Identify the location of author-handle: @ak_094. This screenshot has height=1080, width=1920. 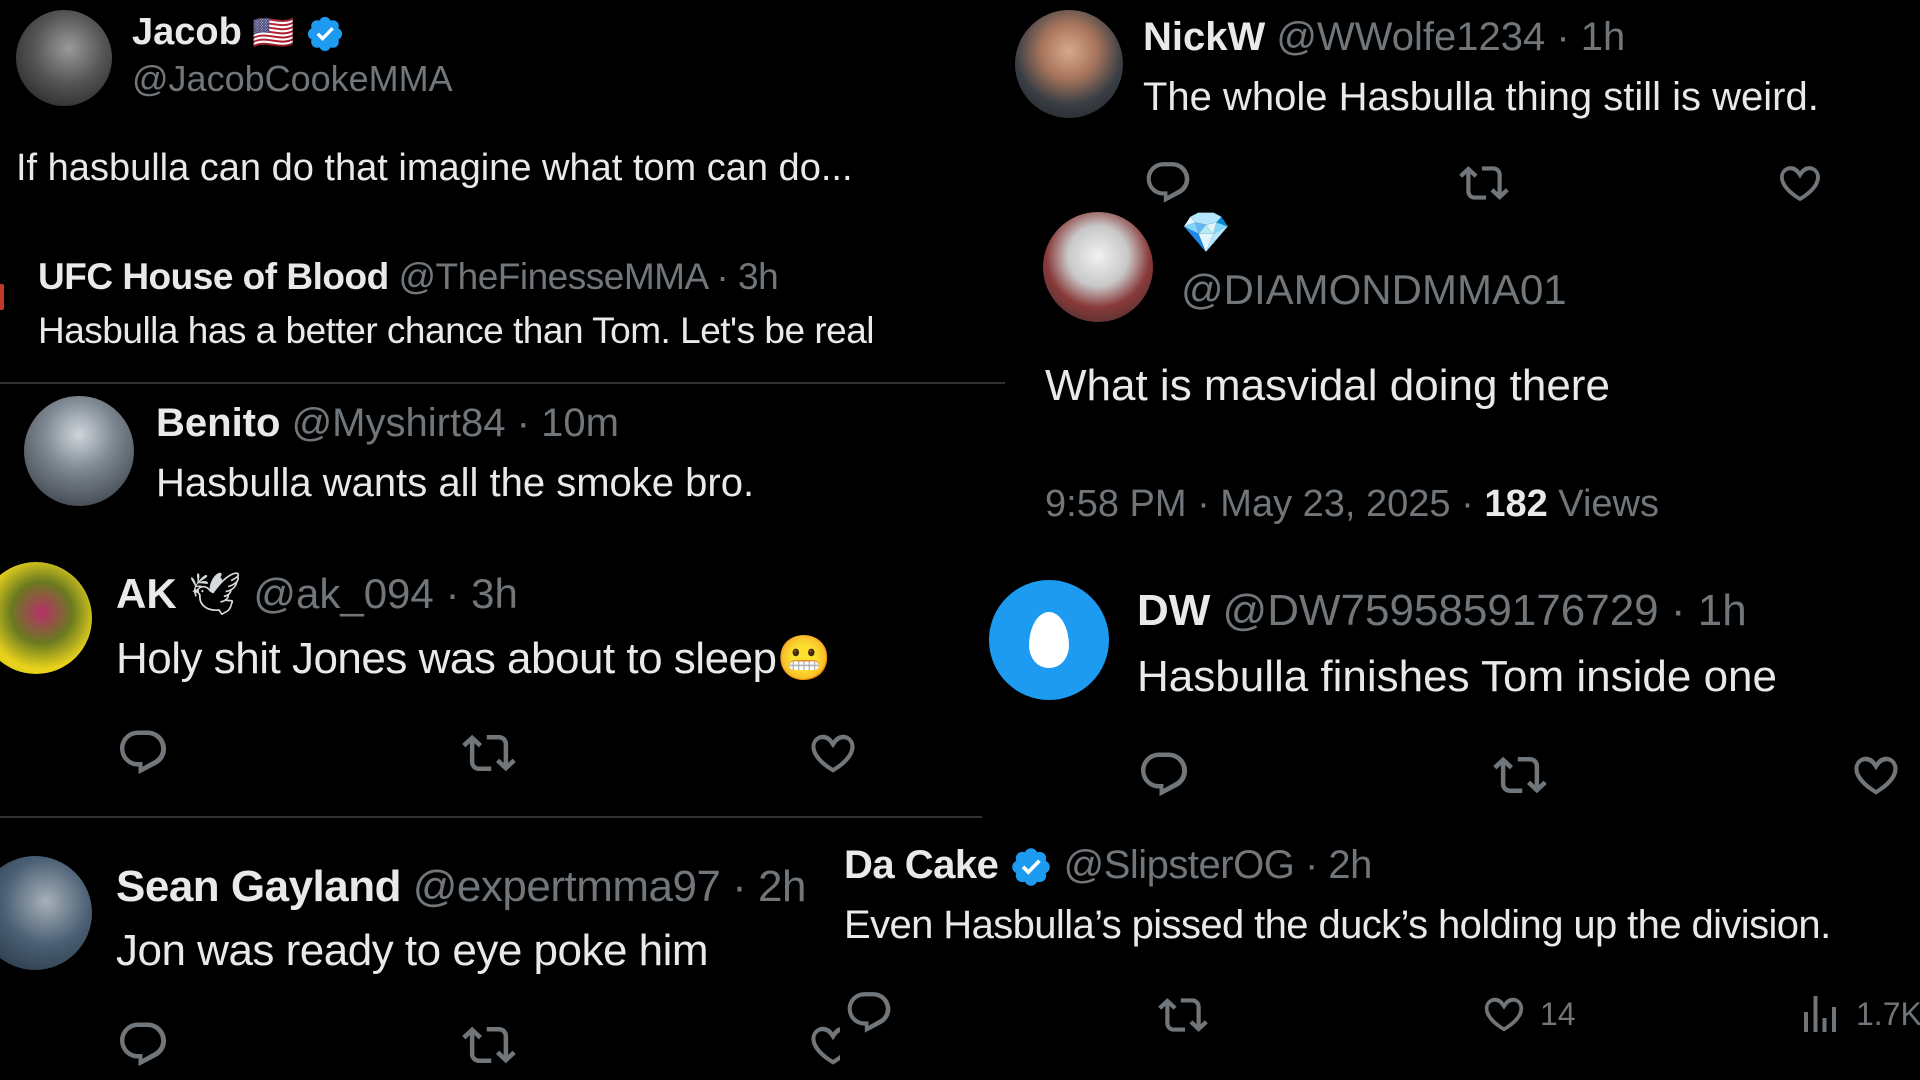
(343, 593).